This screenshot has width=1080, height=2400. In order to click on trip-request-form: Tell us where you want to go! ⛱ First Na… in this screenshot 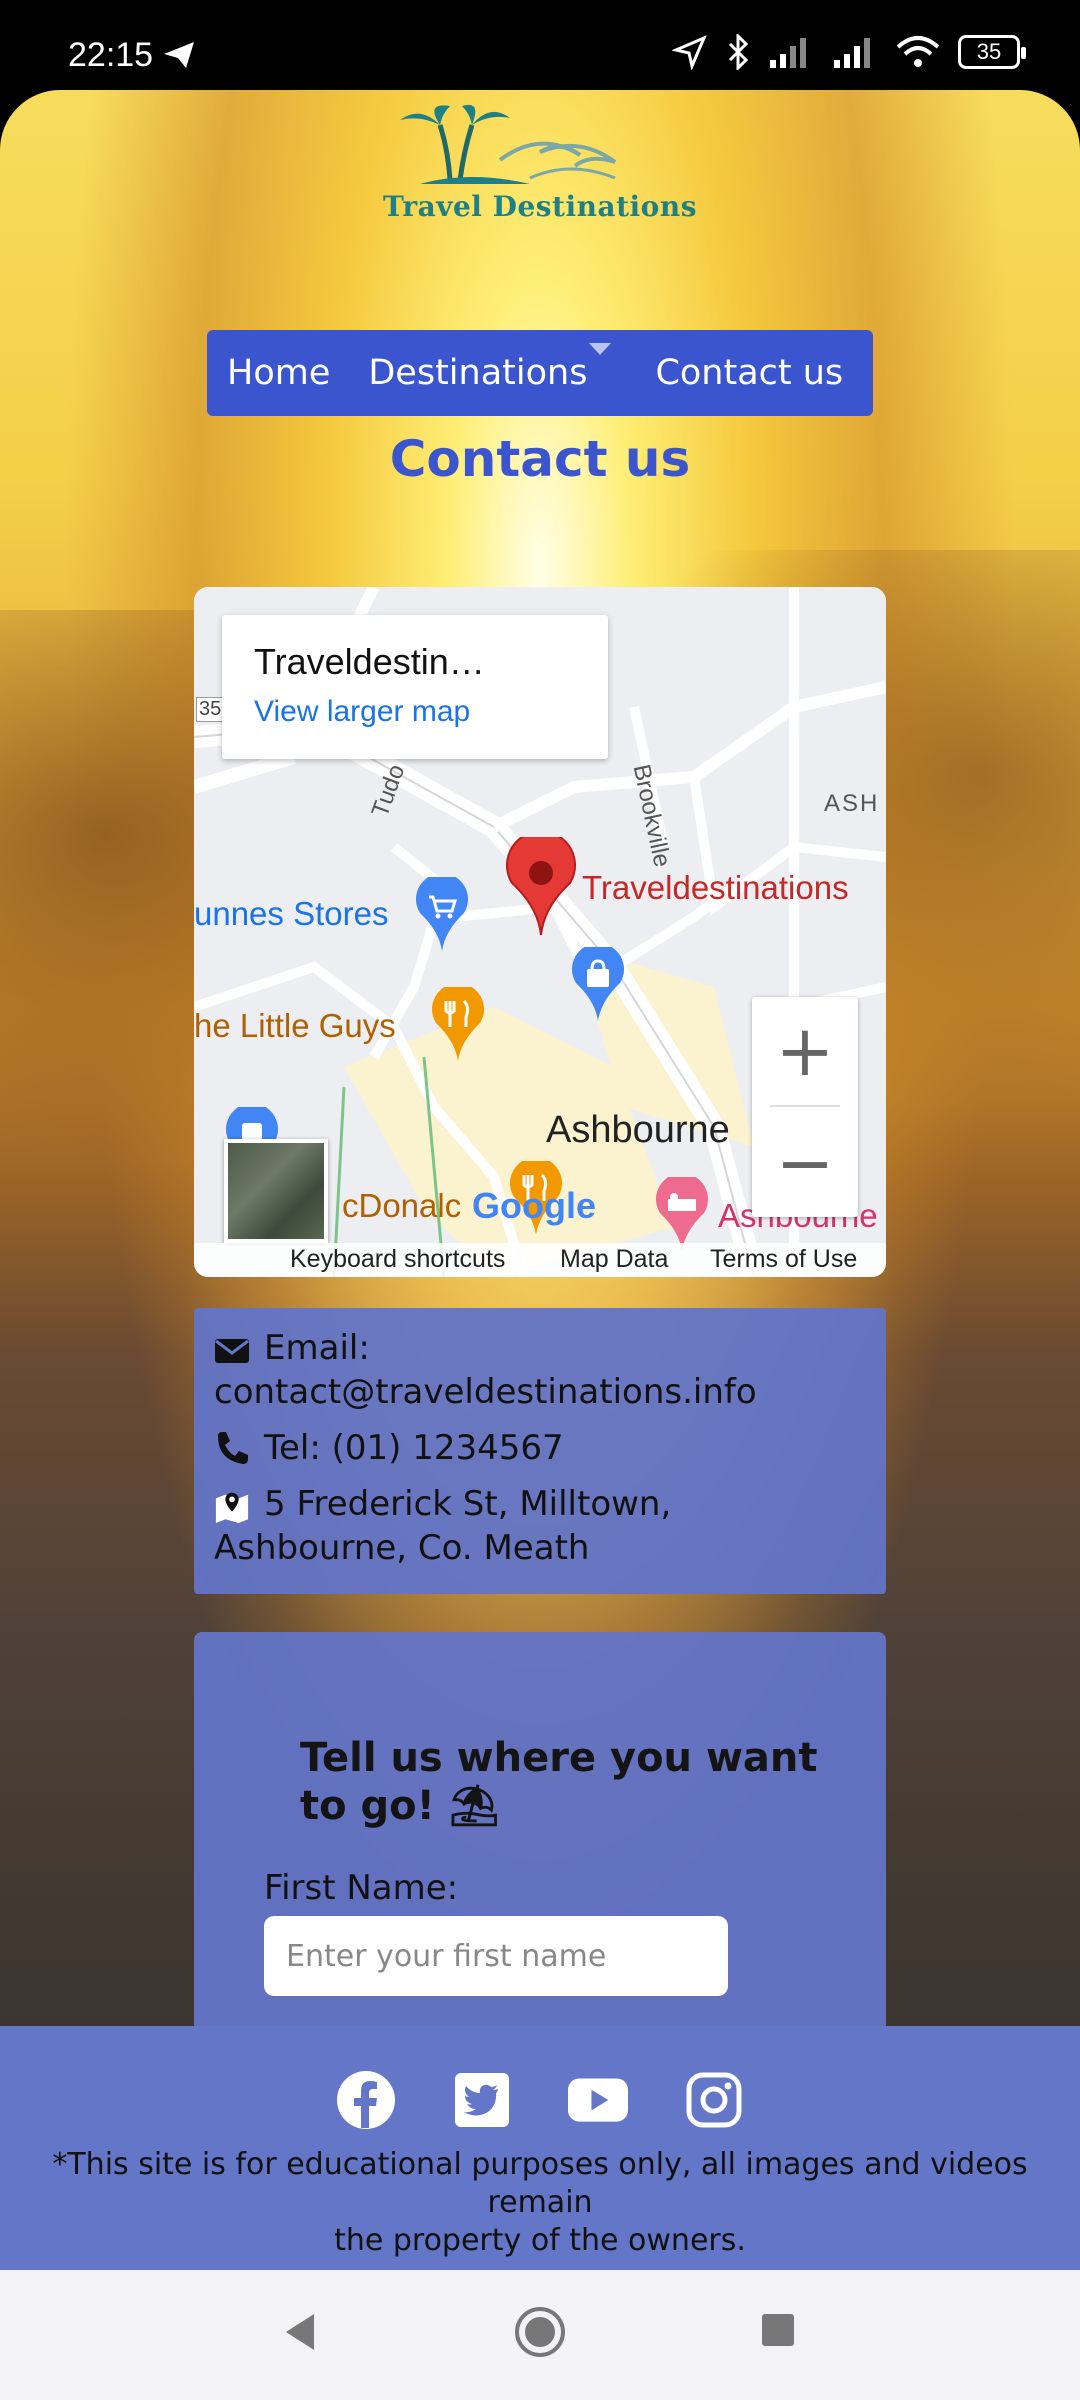, I will do `click(540, 1832)`.